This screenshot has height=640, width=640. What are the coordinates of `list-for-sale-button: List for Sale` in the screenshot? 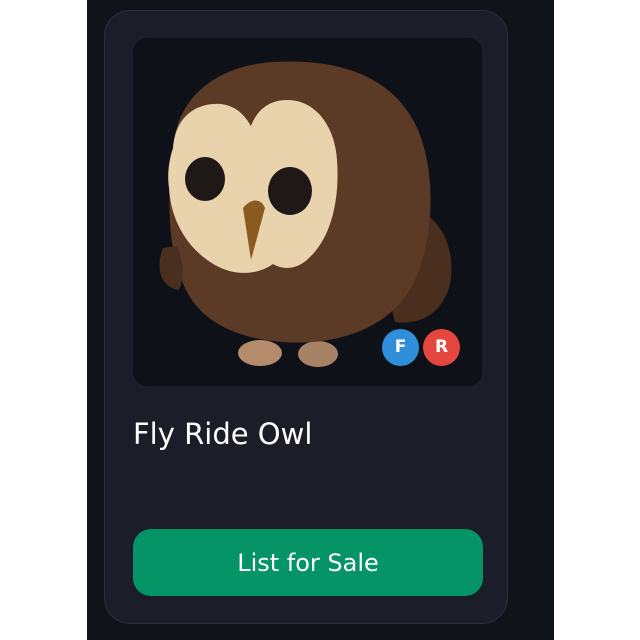 It's located at (308, 562).